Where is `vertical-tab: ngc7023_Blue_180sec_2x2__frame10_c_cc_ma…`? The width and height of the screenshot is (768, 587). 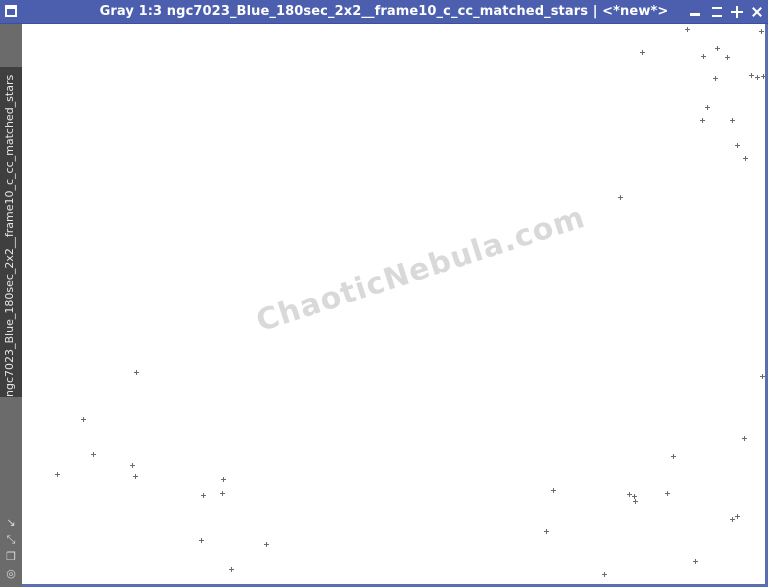
vertical-tab: ngc7023_Blue_180sec_2x2__frame10_c_cc_ma… is located at coordinates (11, 232).